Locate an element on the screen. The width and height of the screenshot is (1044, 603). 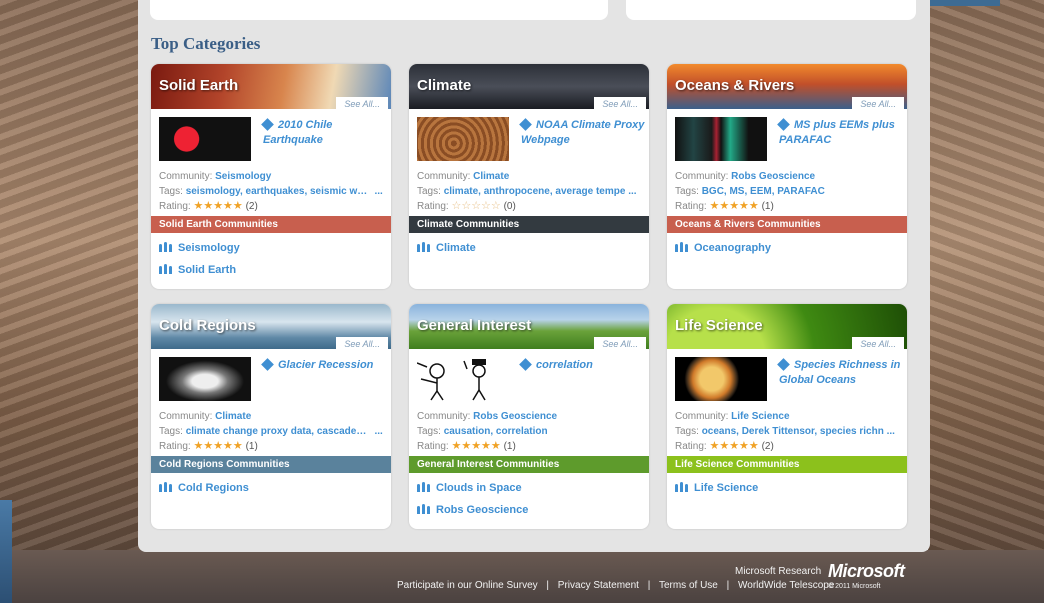
communities-list: Seismology Solid Earth is located at coordinates (271, 257).